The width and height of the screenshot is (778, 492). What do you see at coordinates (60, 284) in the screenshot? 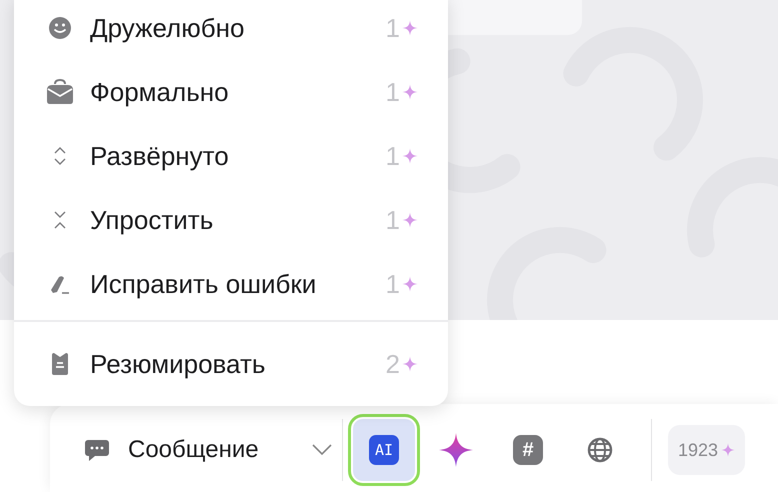
I see `pencil-icon` at bounding box center [60, 284].